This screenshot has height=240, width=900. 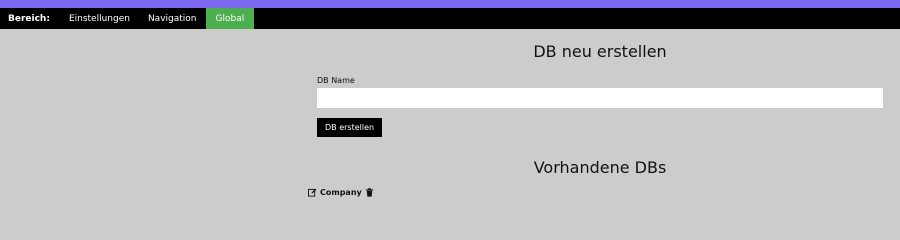 What do you see at coordinates (172, 18) in the screenshot?
I see `nav-item-navigation: Navigation` at bounding box center [172, 18].